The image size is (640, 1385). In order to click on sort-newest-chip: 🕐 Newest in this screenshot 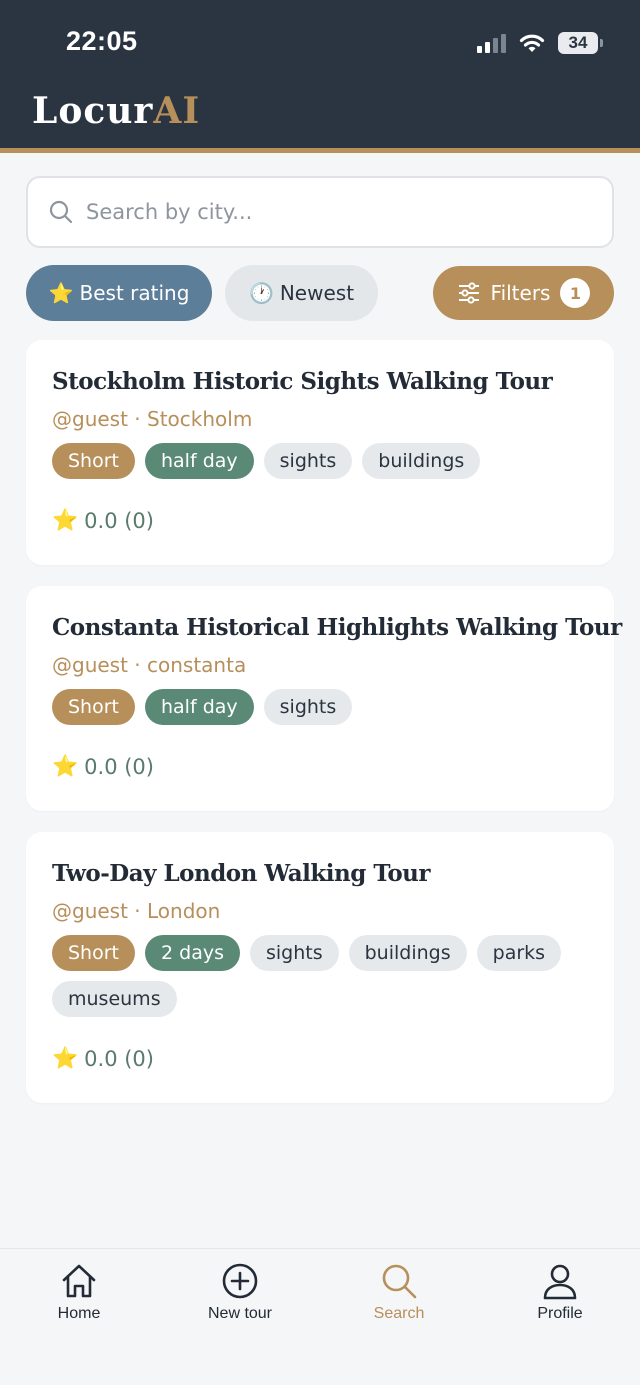, I will do `click(301, 293)`.